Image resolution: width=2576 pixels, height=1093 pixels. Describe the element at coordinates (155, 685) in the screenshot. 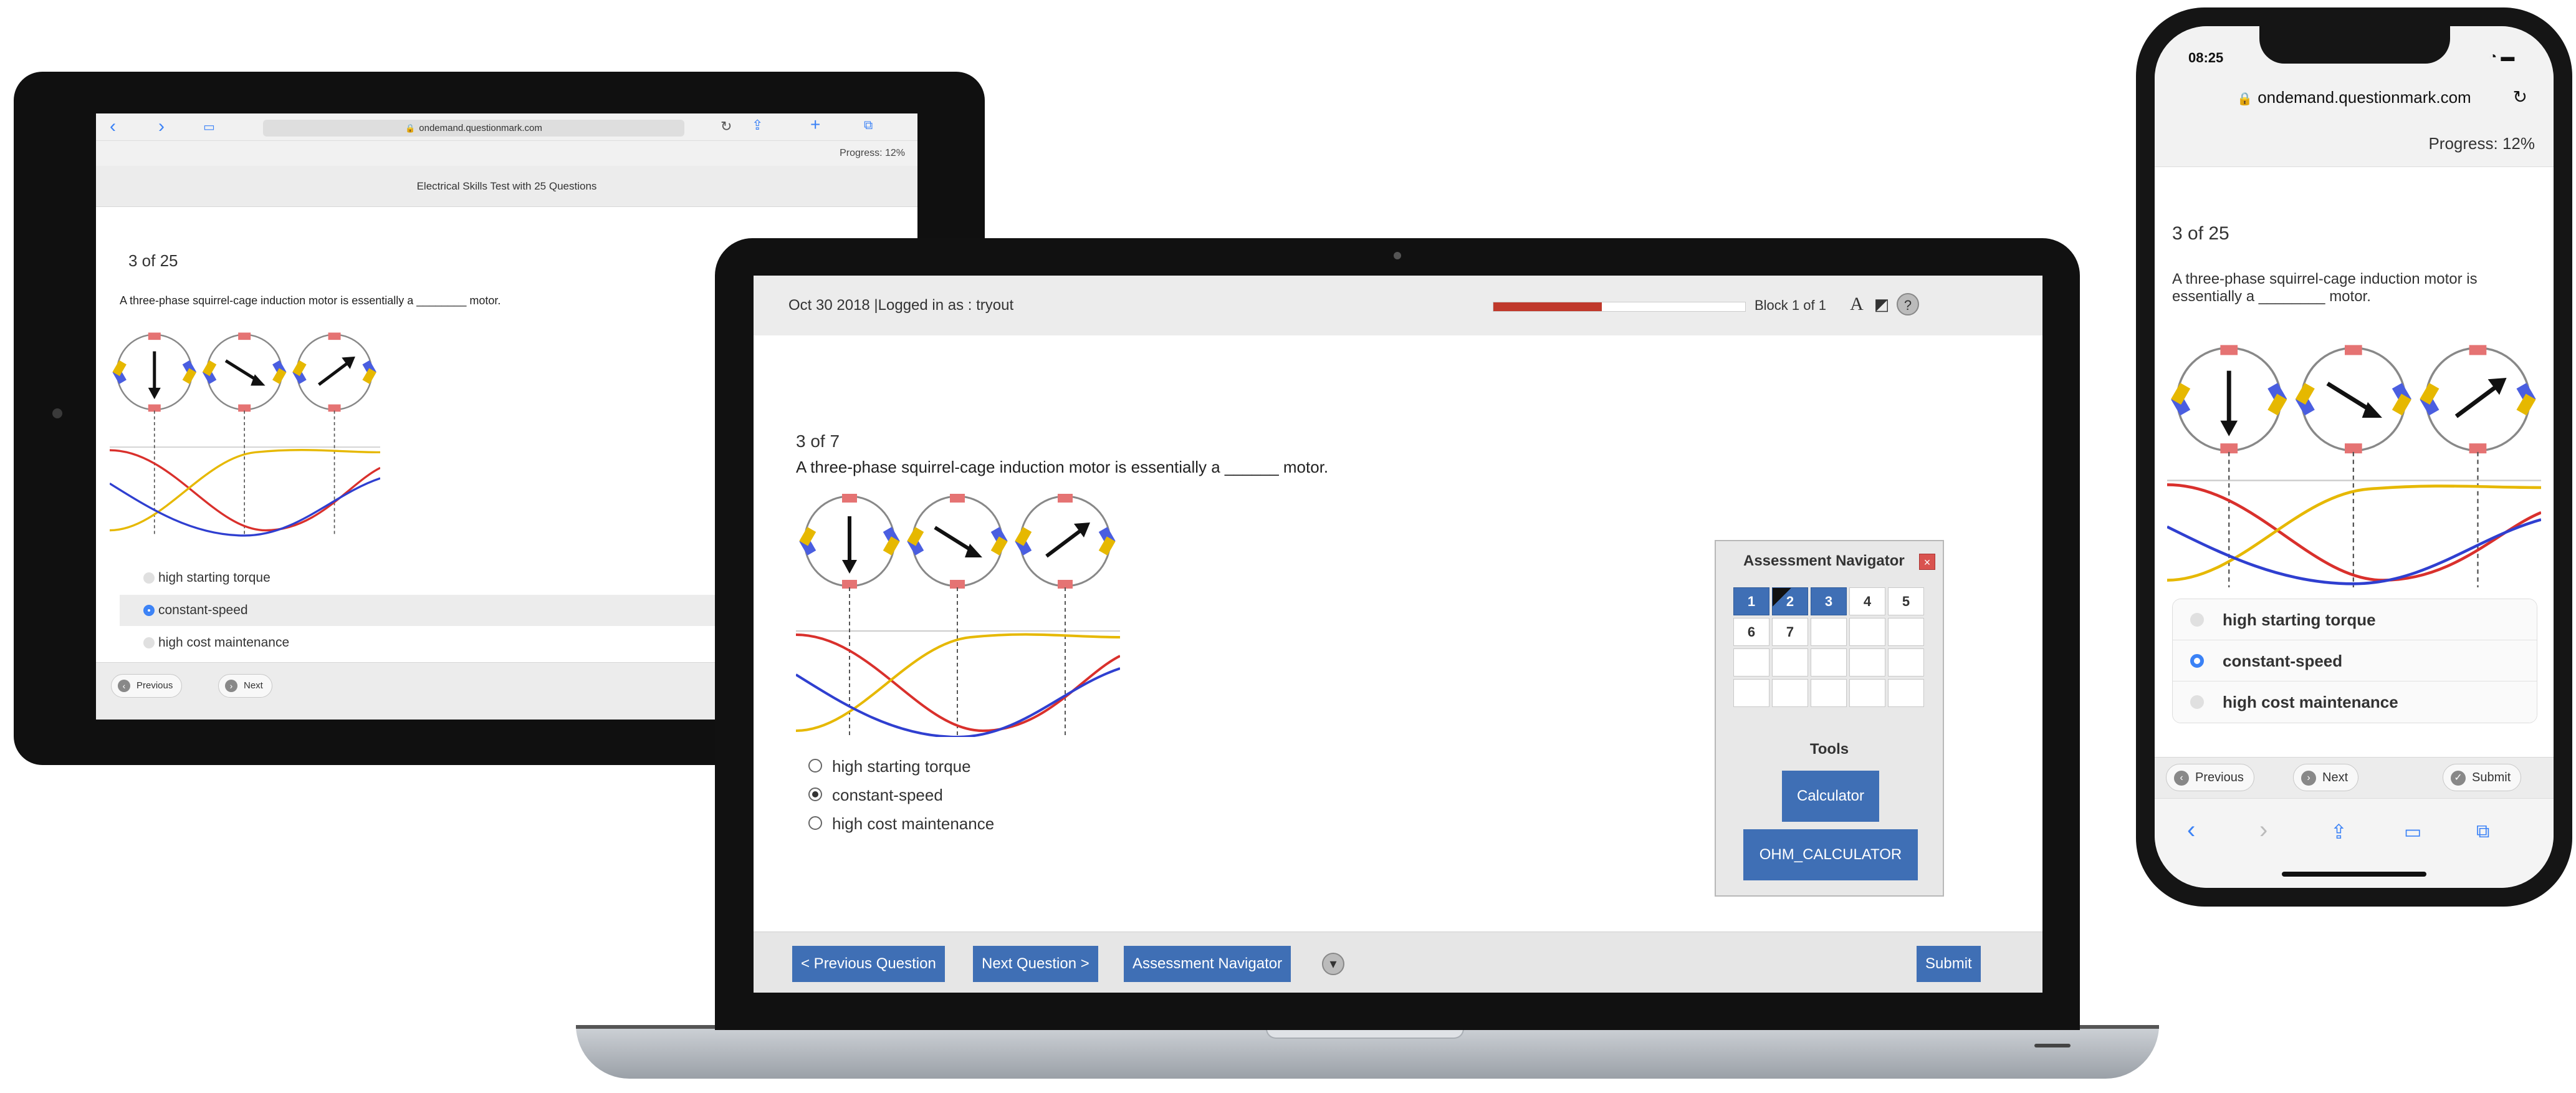

I see `previous-label: Previous` at that location.